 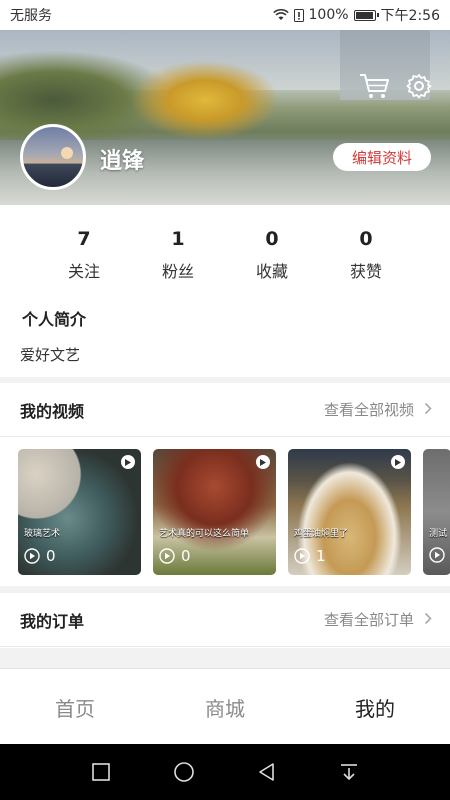 I want to click on my-orders-section: 我的订单 查看全部订单, so click(x=225, y=620).